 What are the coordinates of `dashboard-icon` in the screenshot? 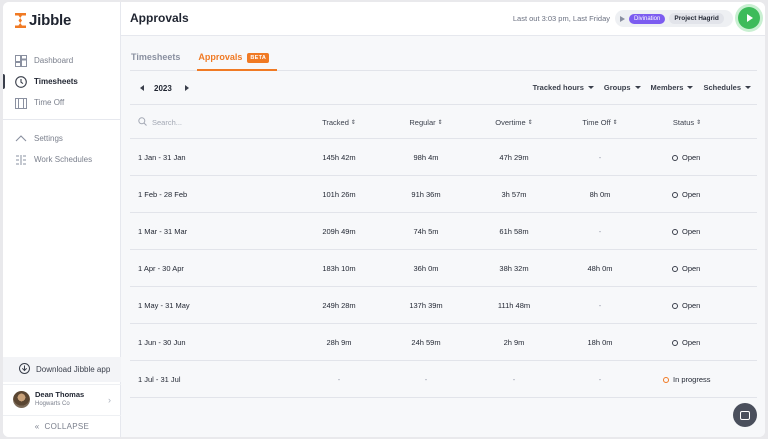 It's located at (21, 60).